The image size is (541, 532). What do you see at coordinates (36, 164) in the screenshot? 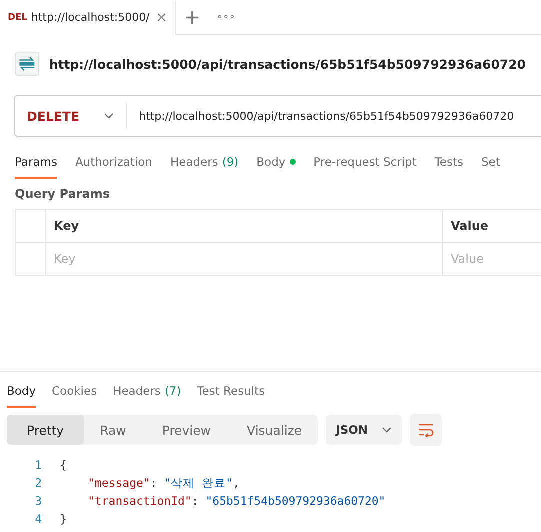
I see `tab: Params` at bounding box center [36, 164].